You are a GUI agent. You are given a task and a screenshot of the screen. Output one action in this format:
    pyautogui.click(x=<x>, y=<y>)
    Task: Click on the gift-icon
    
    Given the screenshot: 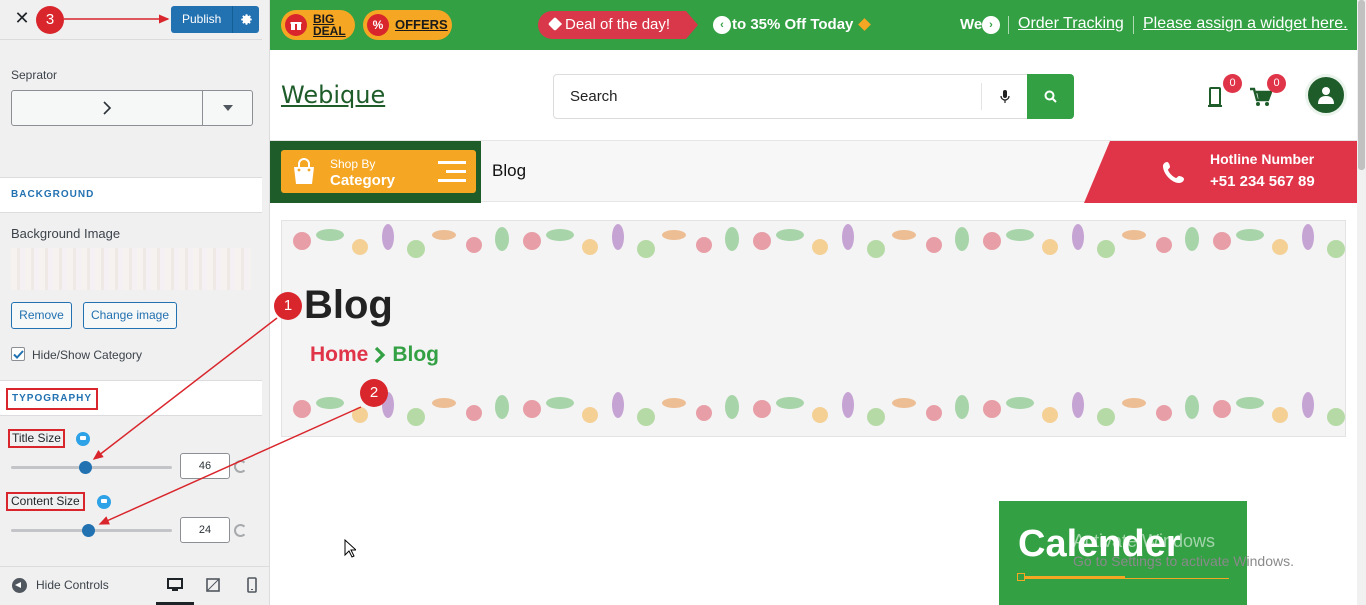 What is the action you would take?
    pyautogui.click(x=296, y=25)
    